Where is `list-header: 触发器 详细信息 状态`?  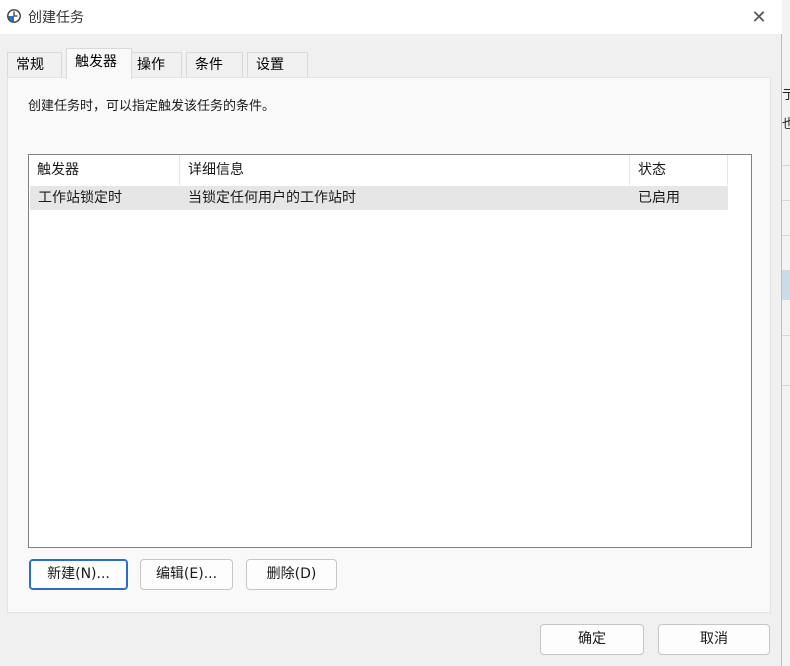
list-header: 触发器 详细信息 状态 is located at coordinates (379, 170).